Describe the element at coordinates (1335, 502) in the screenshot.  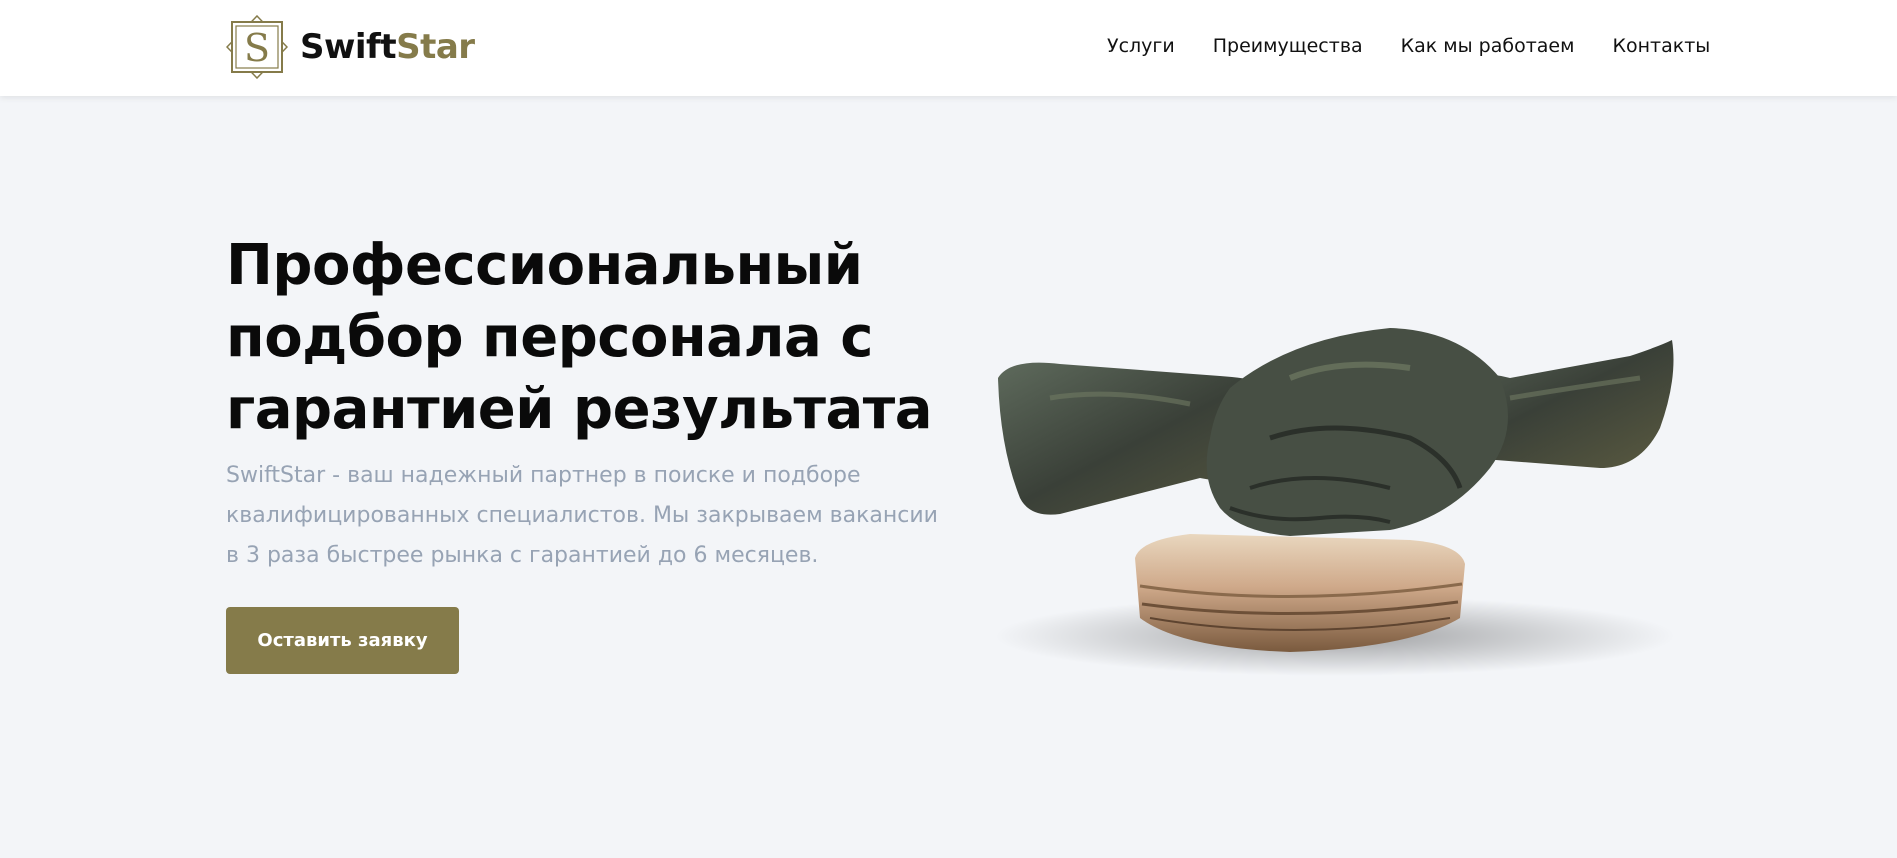
I see `handshake-sculpture-image` at that location.